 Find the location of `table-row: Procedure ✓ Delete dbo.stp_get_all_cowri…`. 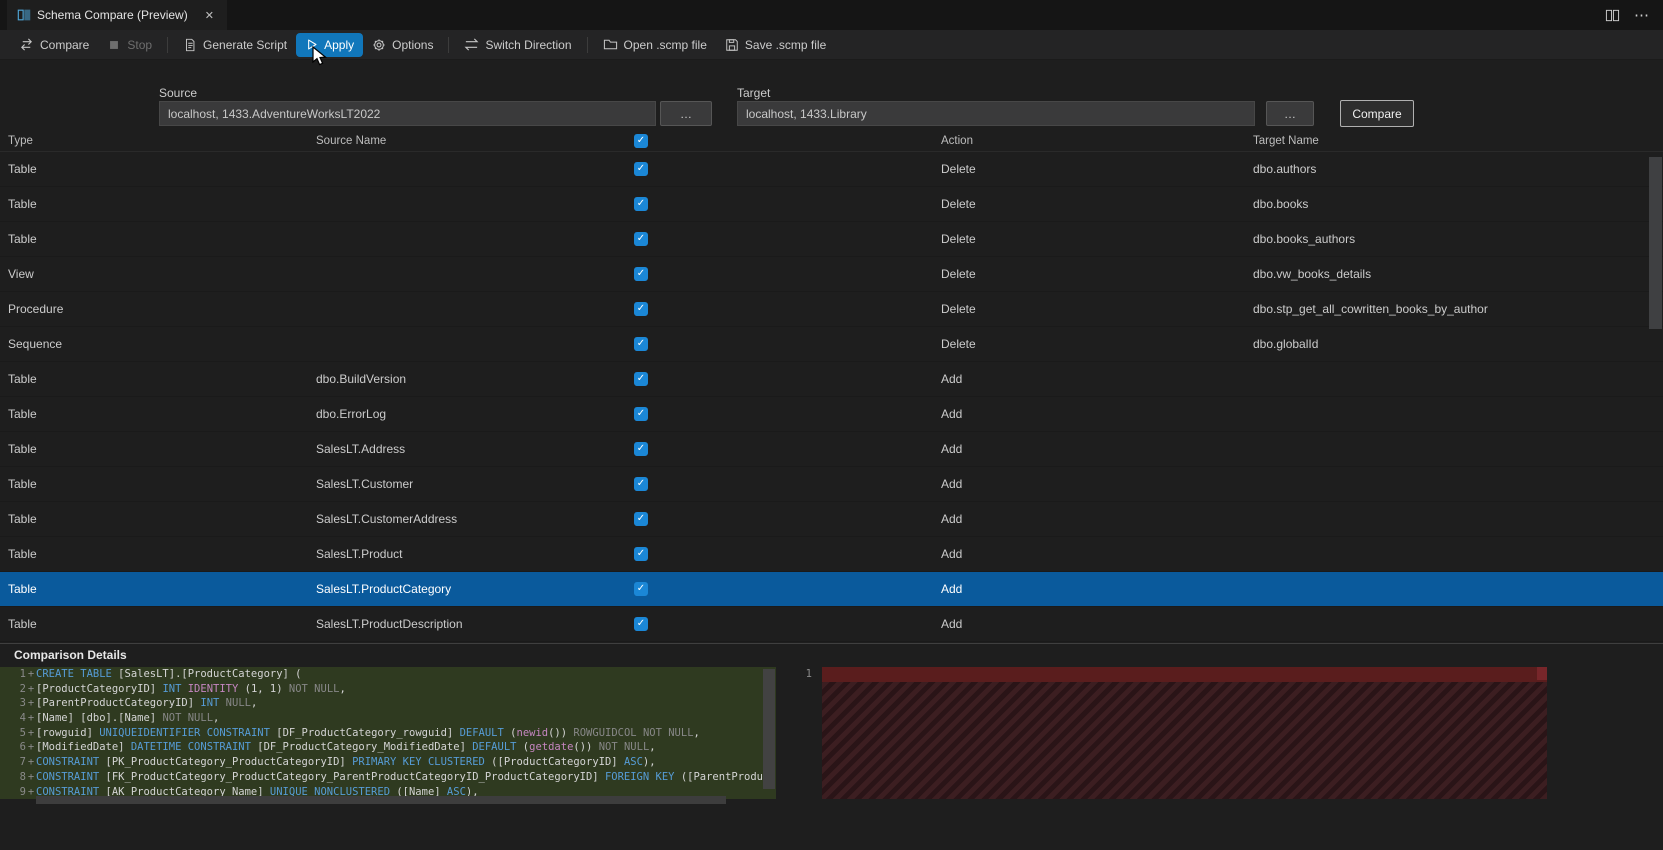

table-row: Procedure ✓ Delete dbo.stp_get_all_cowri… is located at coordinates (831, 309).